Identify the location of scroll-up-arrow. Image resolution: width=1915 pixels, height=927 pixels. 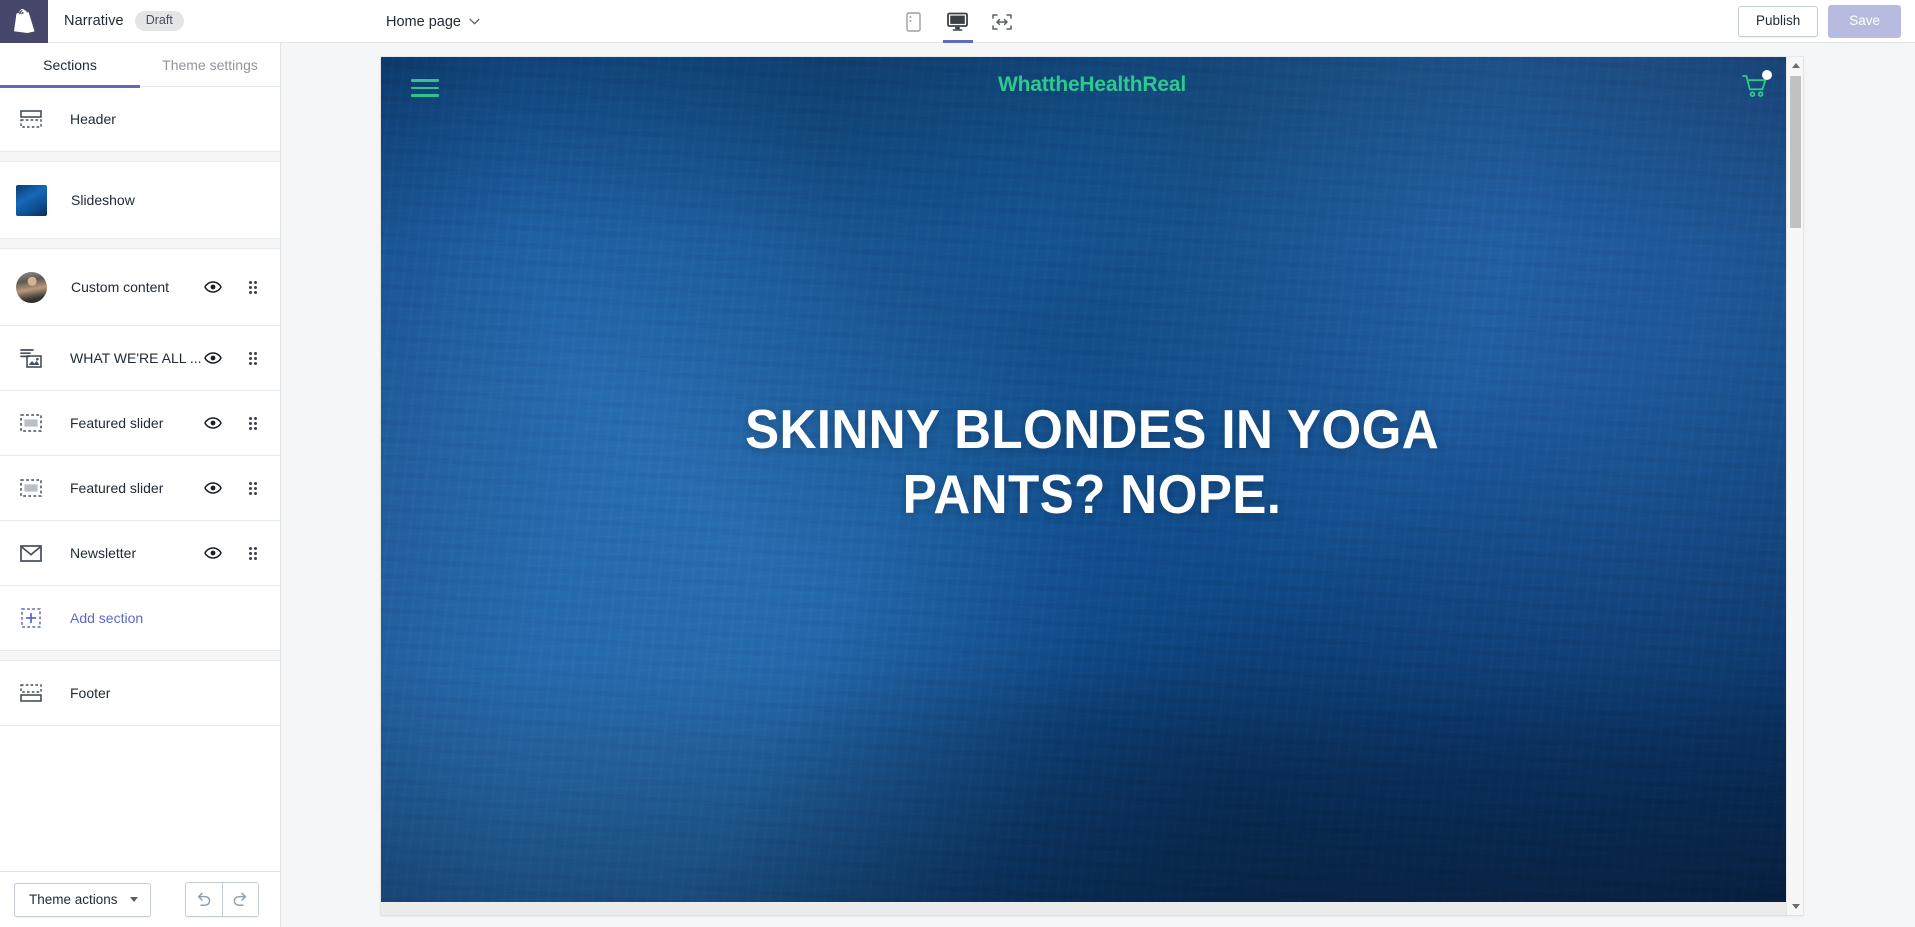
(1795, 65).